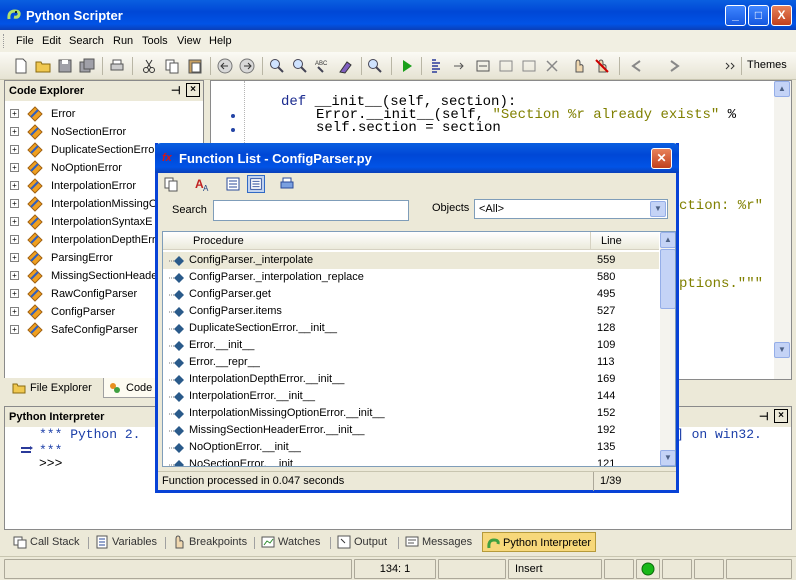 The height and width of the screenshot is (580, 796). What do you see at coordinates (411, 379) in the screenshot?
I see `table-row: InterpolationDepthError.__init__ 169` at bounding box center [411, 379].